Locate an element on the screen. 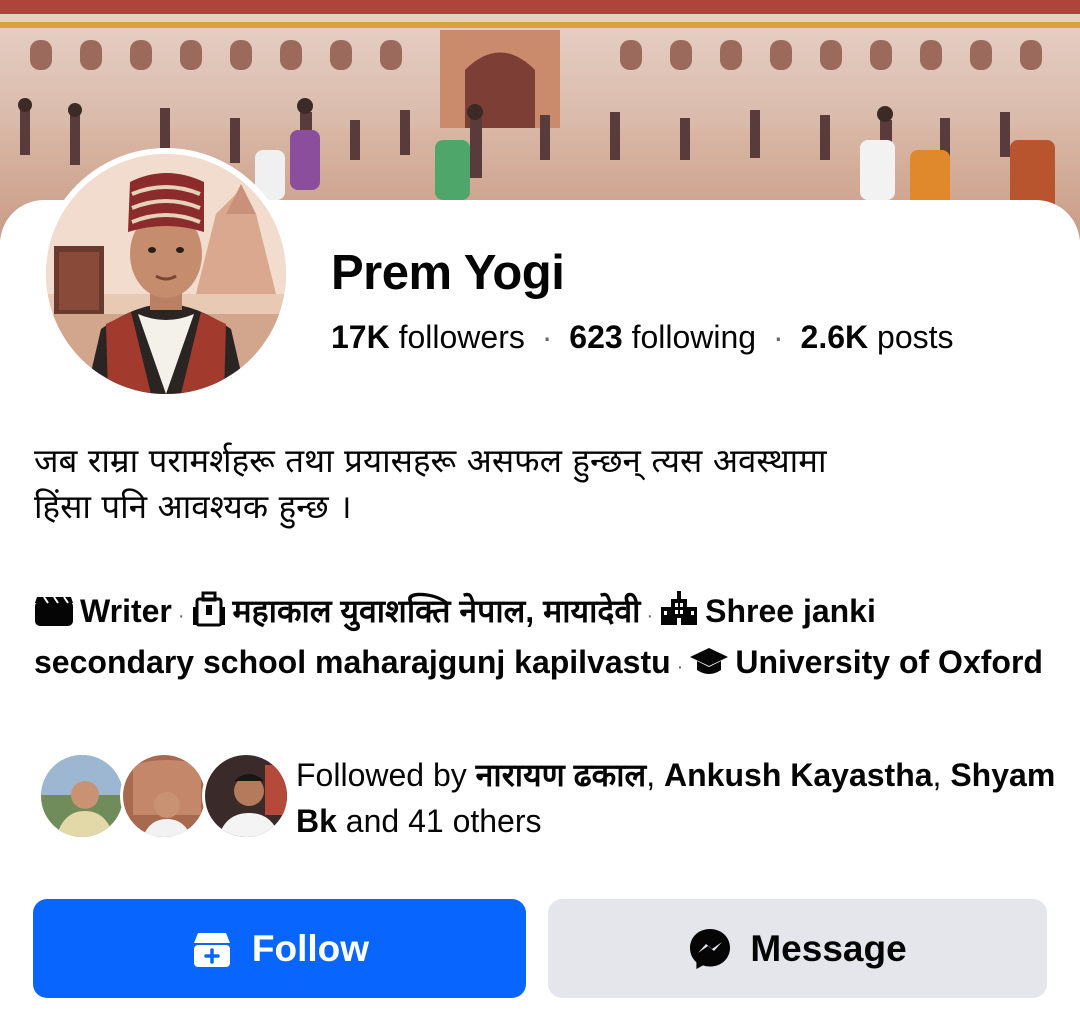 This screenshot has height=1021, width=1080. following-label: following is located at coordinates (694, 337).